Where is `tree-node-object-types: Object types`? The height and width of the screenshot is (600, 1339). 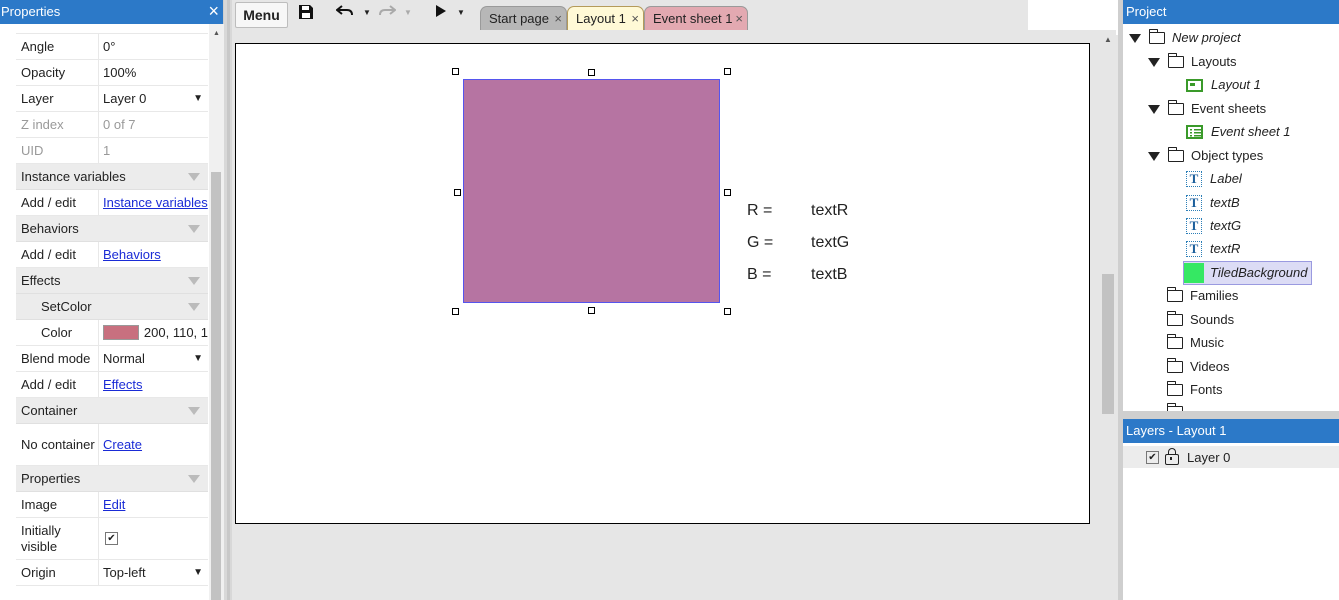
tree-node-object-types: Object types is located at coordinates (1205, 156).